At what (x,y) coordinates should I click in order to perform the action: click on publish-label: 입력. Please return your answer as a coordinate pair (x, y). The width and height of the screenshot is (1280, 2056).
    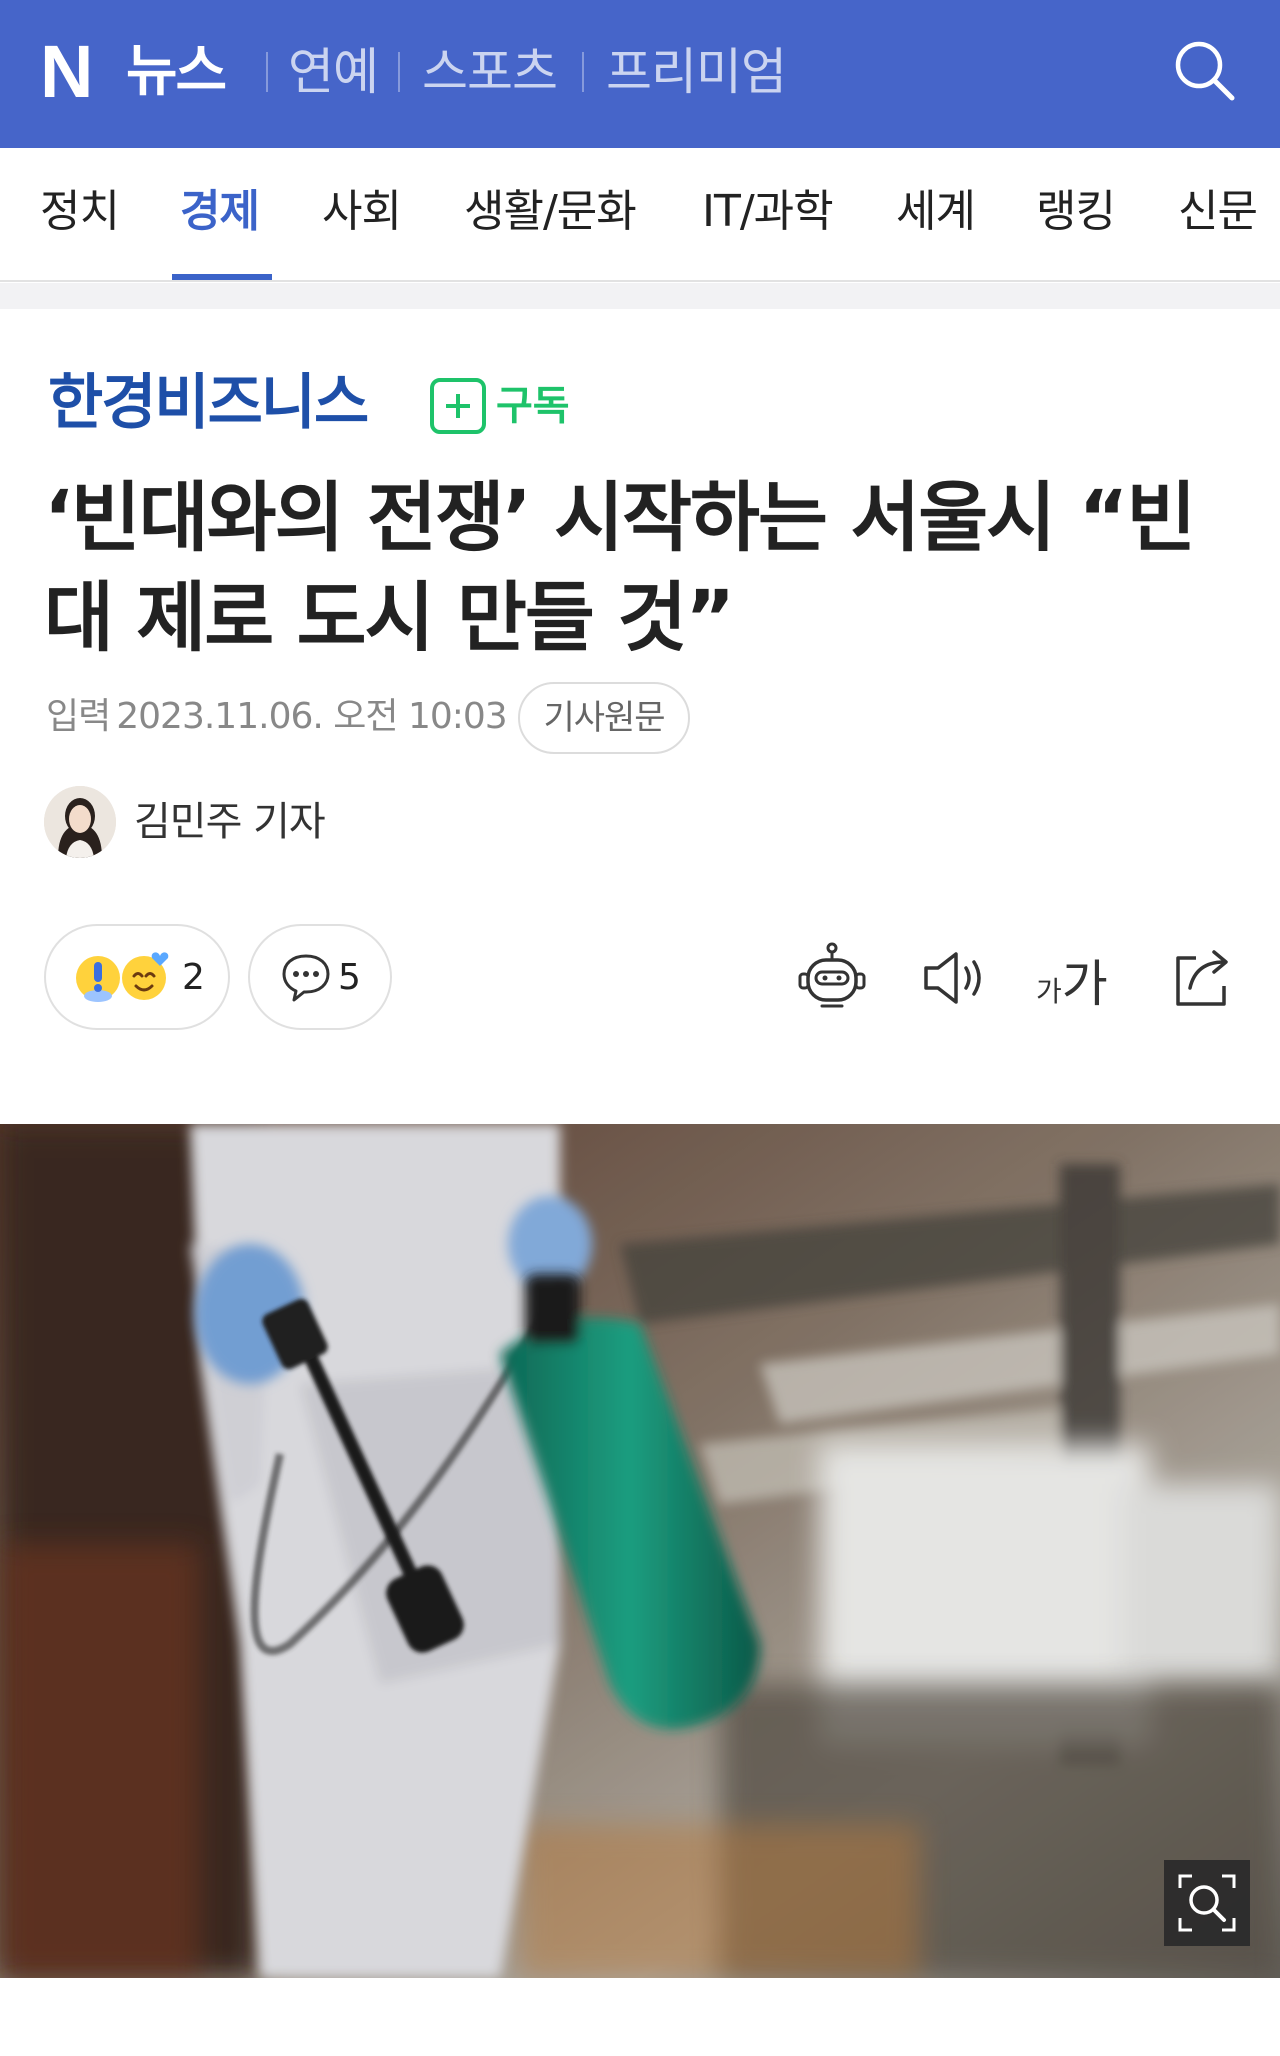
    Looking at the image, I should click on (78, 716).